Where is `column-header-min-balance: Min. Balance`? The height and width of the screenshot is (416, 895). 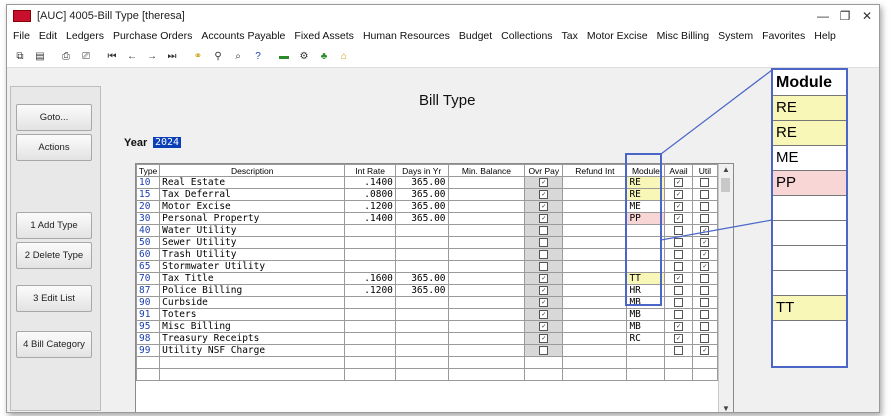
column-header-min-balance: Min. Balance is located at coordinates (486, 170).